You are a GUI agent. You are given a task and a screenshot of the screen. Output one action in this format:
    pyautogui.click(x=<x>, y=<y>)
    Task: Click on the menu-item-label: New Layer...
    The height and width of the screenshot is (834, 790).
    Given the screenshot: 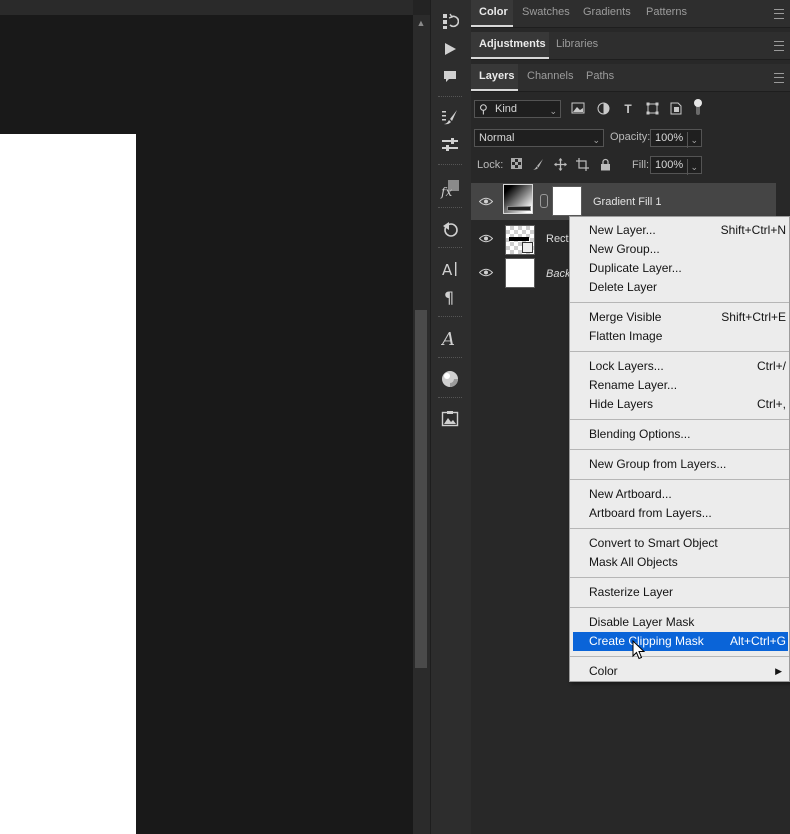 What is the action you would take?
    pyautogui.click(x=622, y=230)
    